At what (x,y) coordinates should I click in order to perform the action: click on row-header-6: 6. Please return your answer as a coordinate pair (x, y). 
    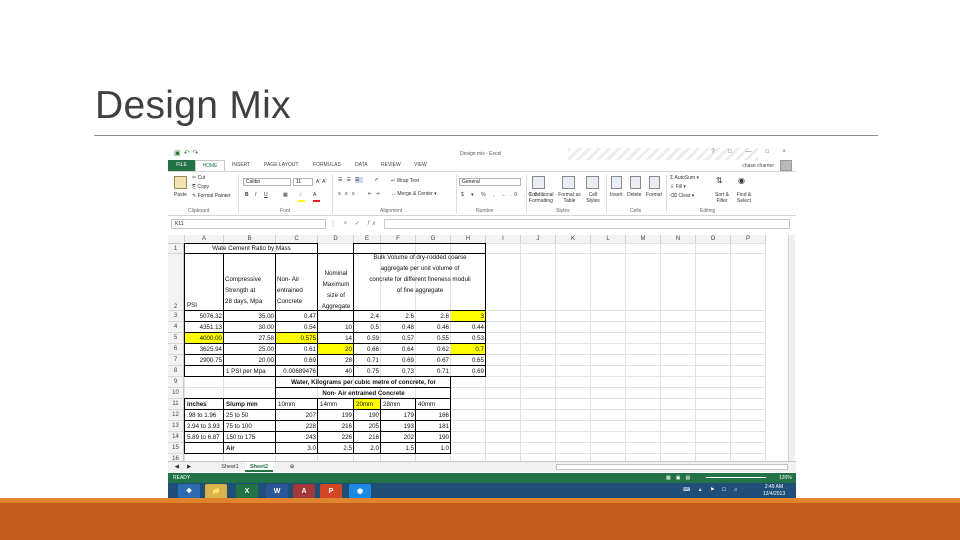
    Looking at the image, I should click on (176, 349).